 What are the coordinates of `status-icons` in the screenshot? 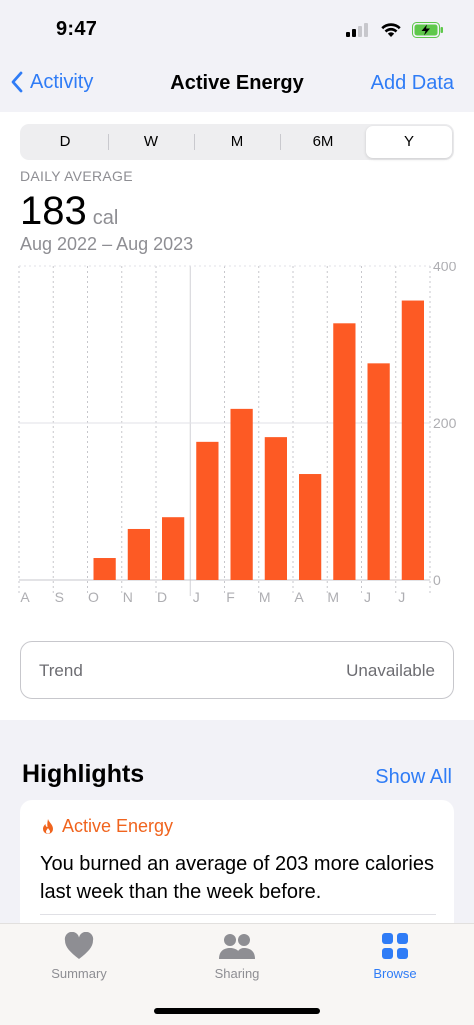 It's located at (395, 30).